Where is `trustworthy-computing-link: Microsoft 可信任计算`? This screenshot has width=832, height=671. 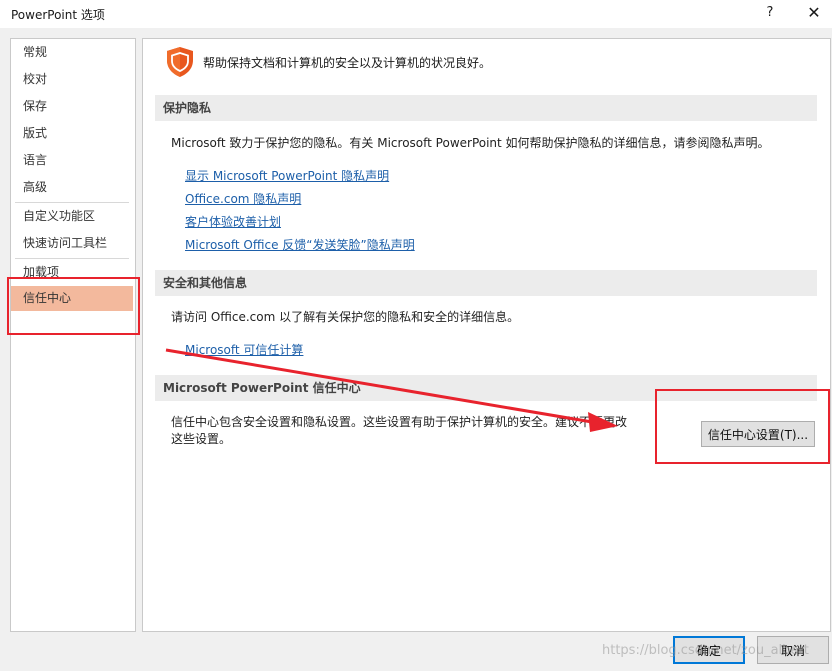
trustworthy-computing-link: Microsoft 可信任计算 is located at coordinates (244, 349).